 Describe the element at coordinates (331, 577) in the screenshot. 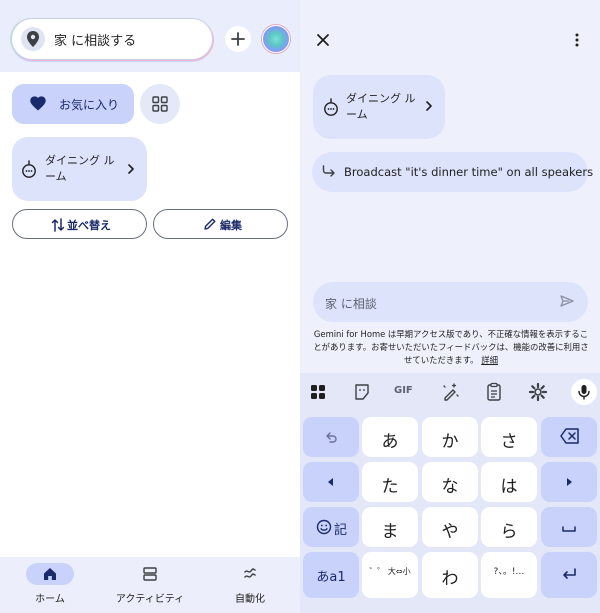

I see `input-mode-label: あa1` at that location.